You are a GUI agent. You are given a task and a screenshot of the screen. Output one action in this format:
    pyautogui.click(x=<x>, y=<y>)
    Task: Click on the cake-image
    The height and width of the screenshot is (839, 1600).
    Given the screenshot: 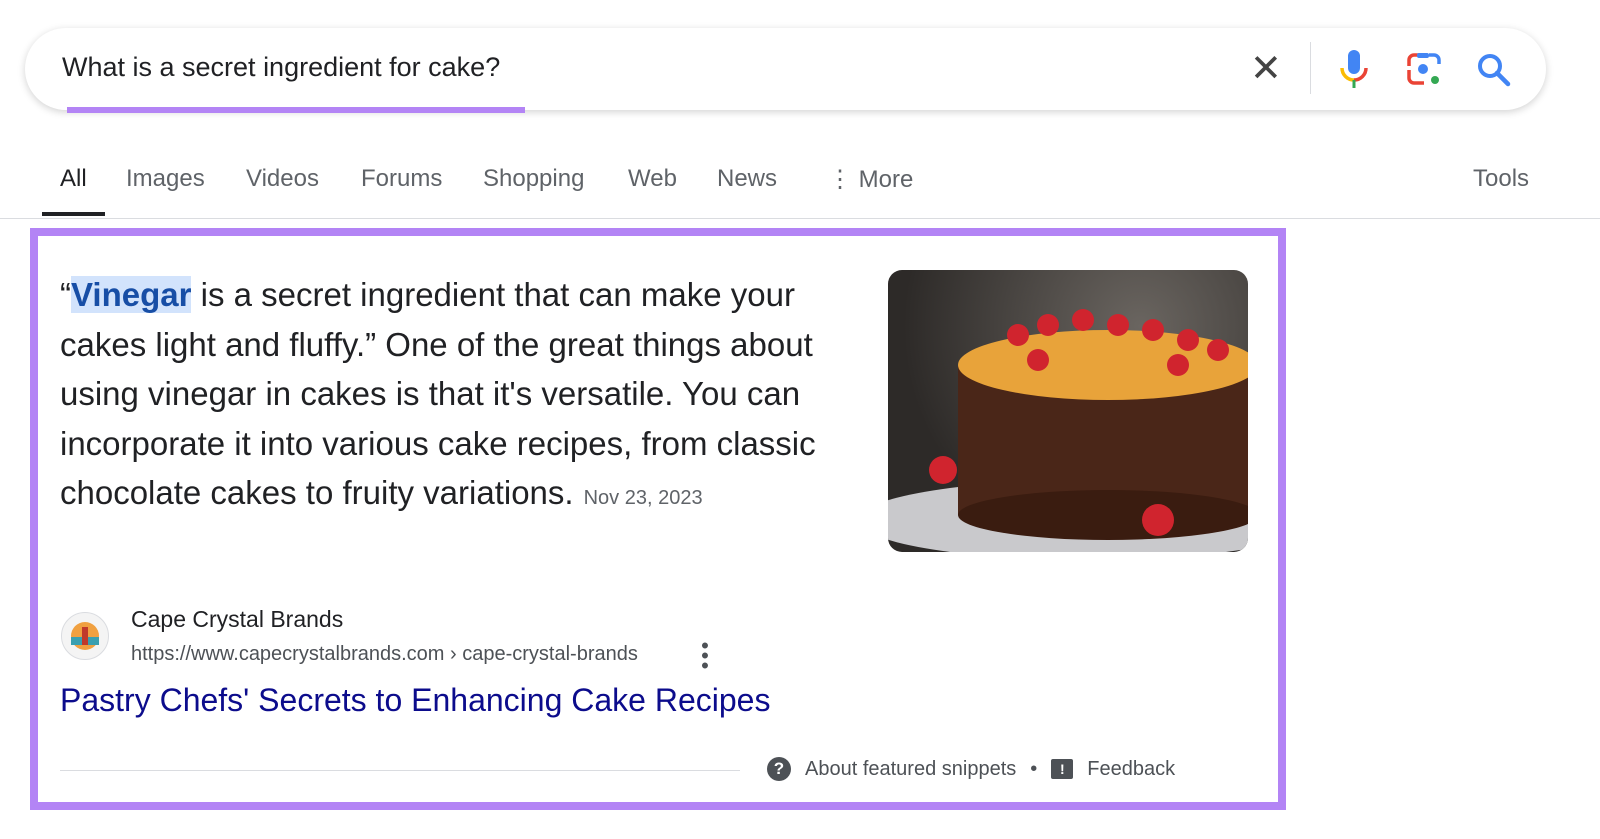 What is the action you would take?
    pyautogui.click(x=1068, y=430)
    